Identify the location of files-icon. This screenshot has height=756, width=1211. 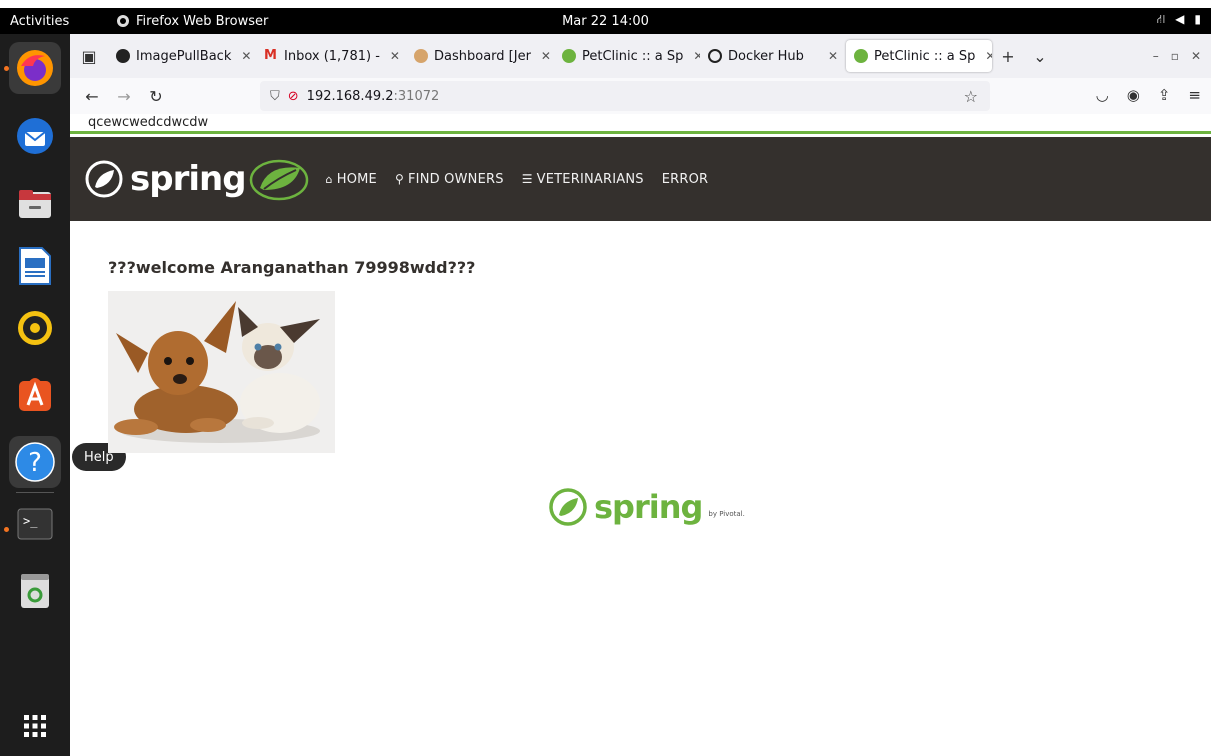
(35, 204).